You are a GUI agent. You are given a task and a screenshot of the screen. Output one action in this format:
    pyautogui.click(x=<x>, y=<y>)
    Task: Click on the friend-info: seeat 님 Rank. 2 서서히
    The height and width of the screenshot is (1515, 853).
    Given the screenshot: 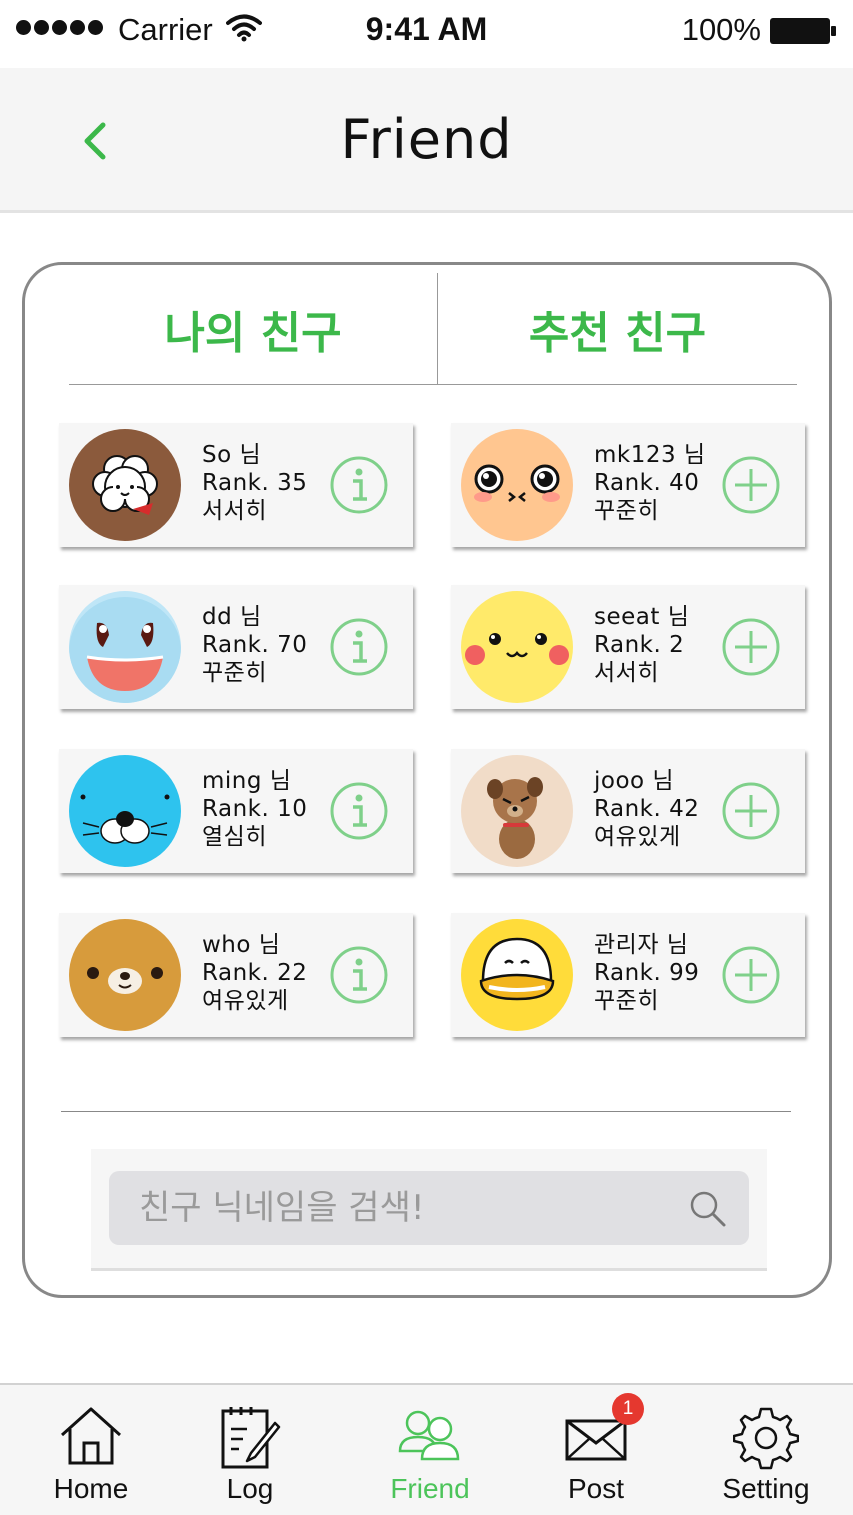 What is the action you would take?
    pyautogui.click(x=641, y=645)
    